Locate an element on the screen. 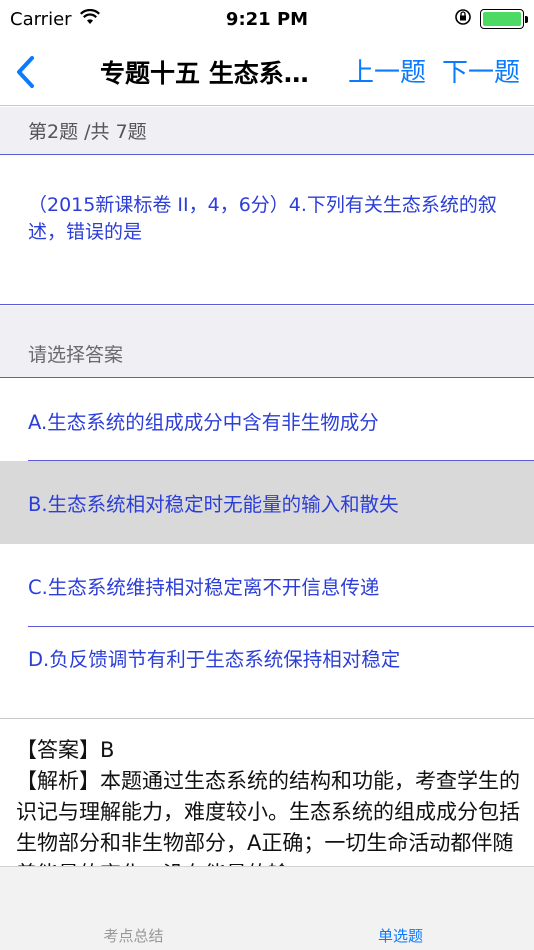 The height and width of the screenshot is (950, 534). previous-question-button: 上一题 is located at coordinates (387, 70).